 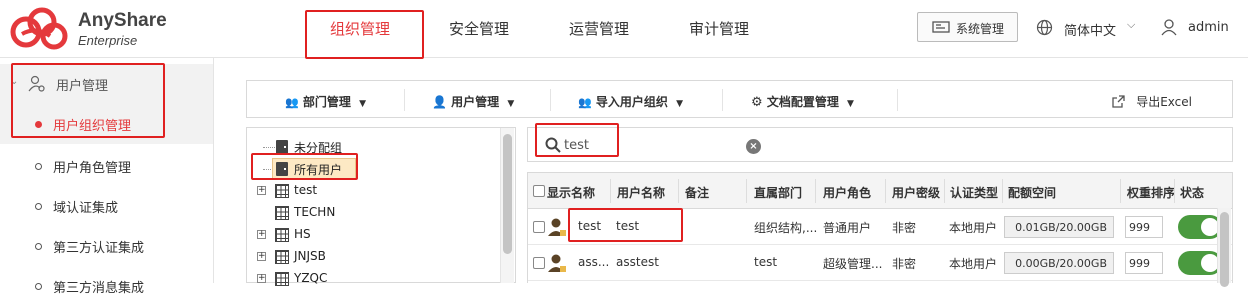 I want to click on sidebar-item-user-role: 用户角色管理, so click(x=106, y=166).